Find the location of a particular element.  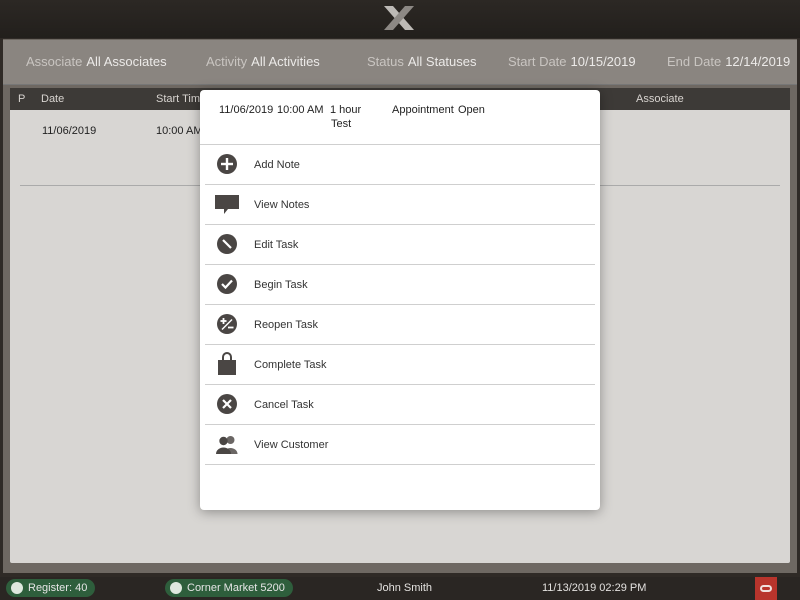

oracle-menu-button is located at coordinates (766, 588).